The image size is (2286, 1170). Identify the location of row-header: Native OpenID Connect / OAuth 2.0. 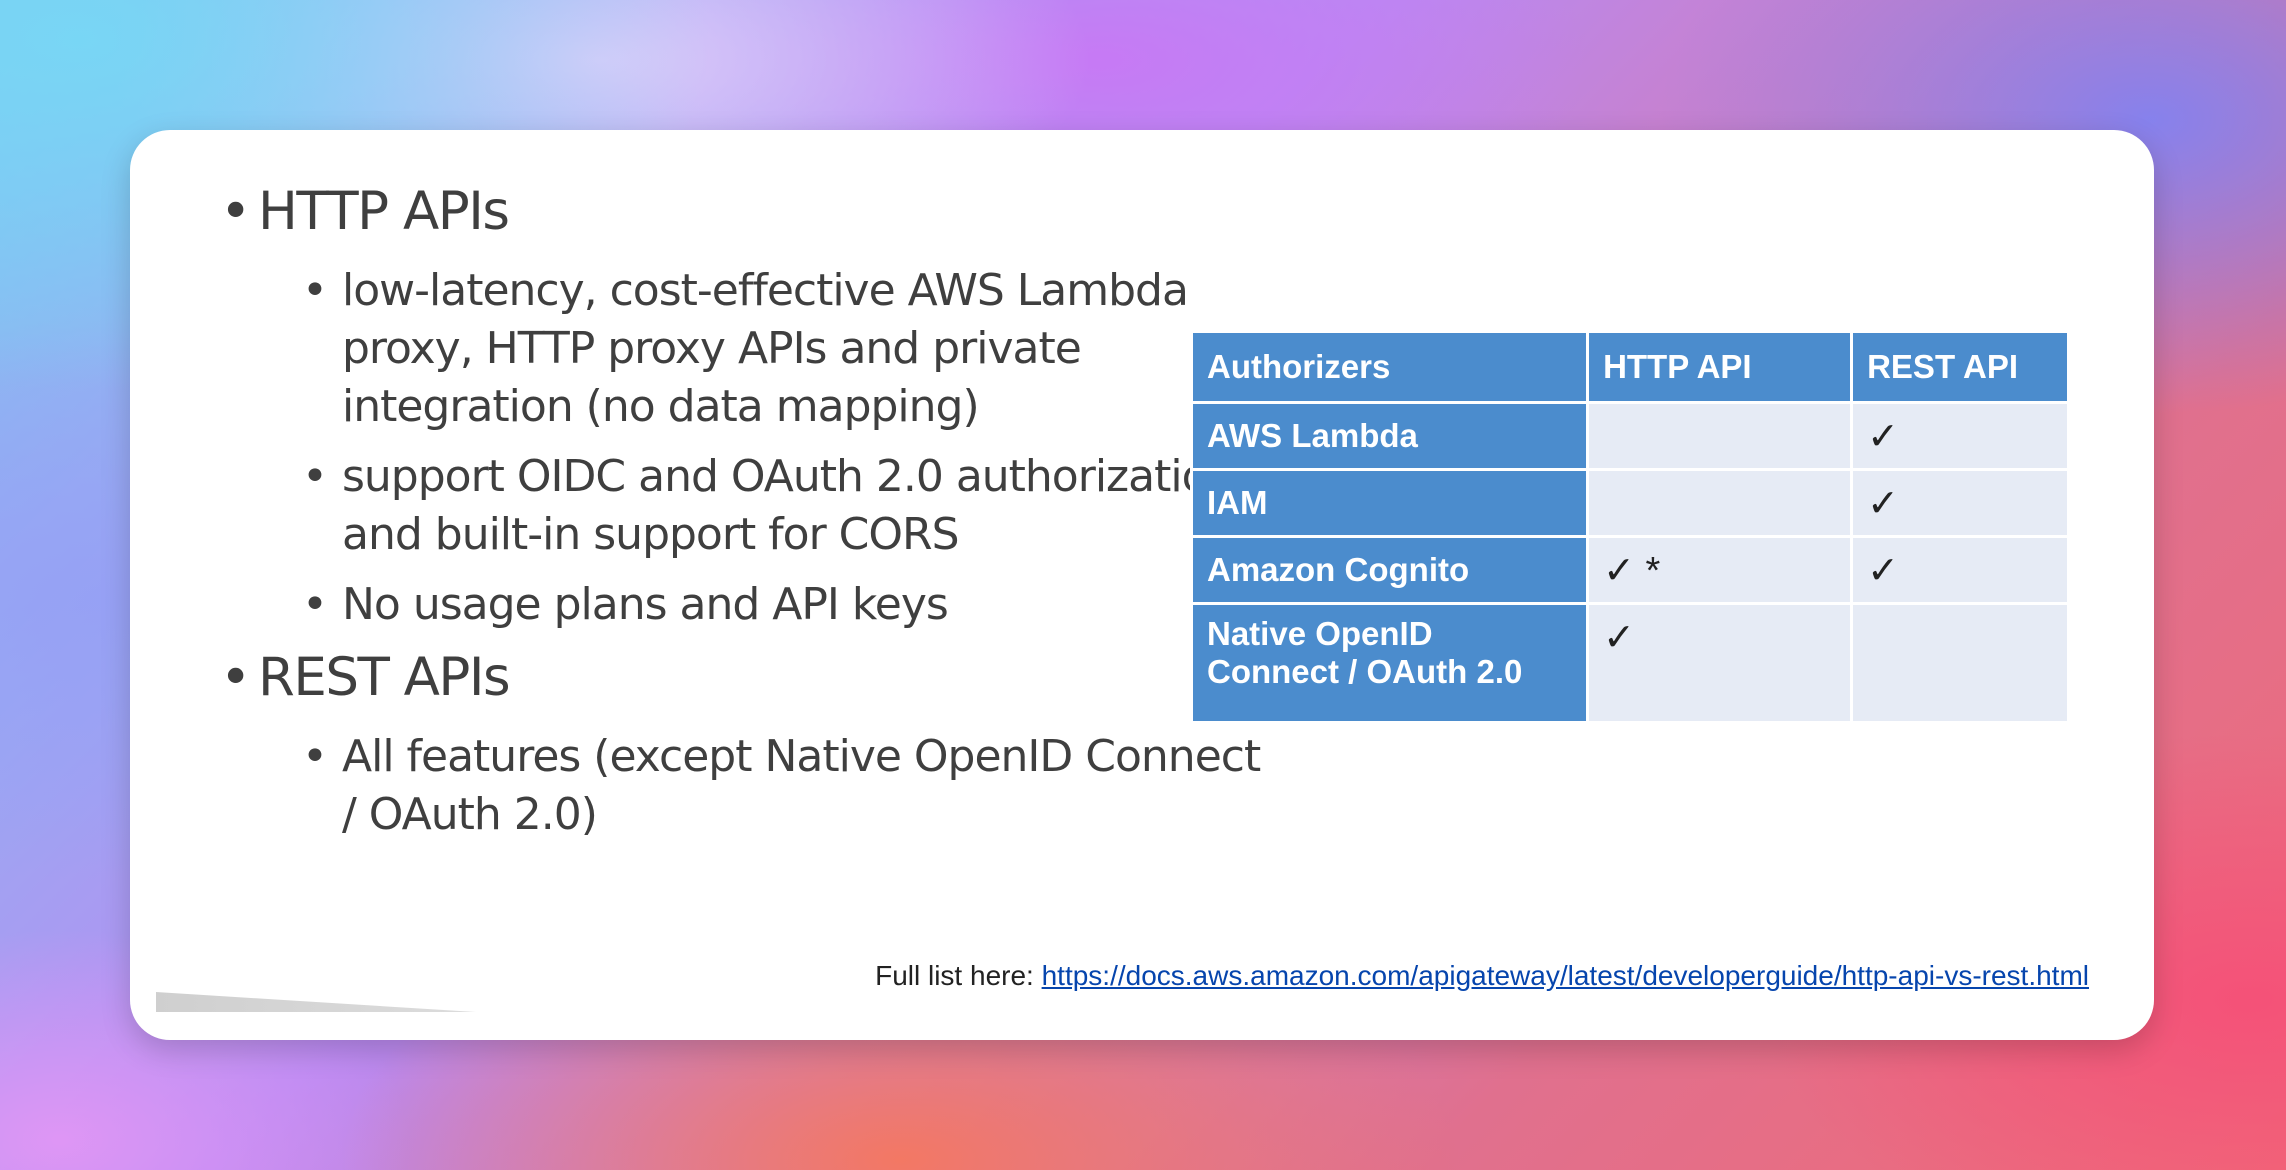
(1389, 663).